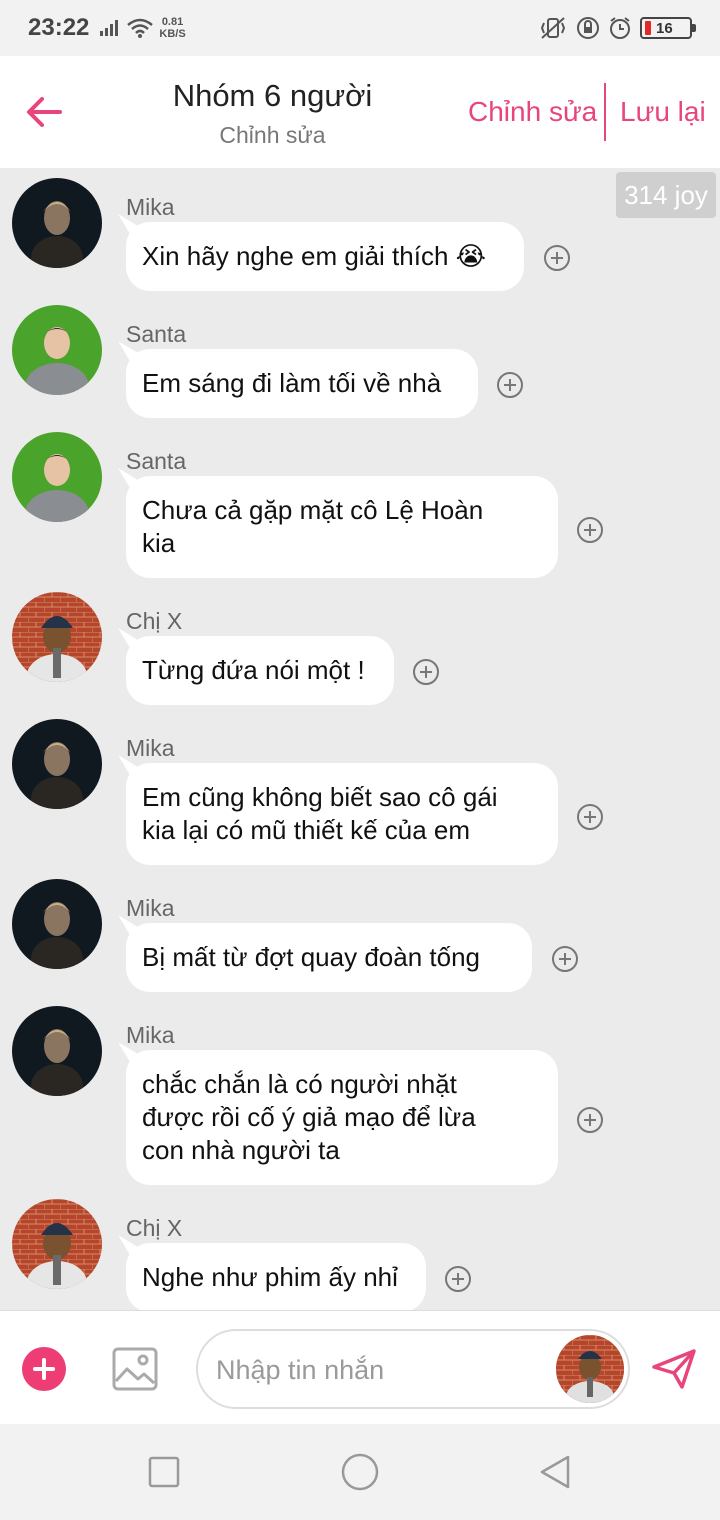 The image size is (720, 1520). What do you see at coordinates (272, 95) in the screenshot?
I see `group-title: Nhóm 6 người` at bounding box center [272, 95].